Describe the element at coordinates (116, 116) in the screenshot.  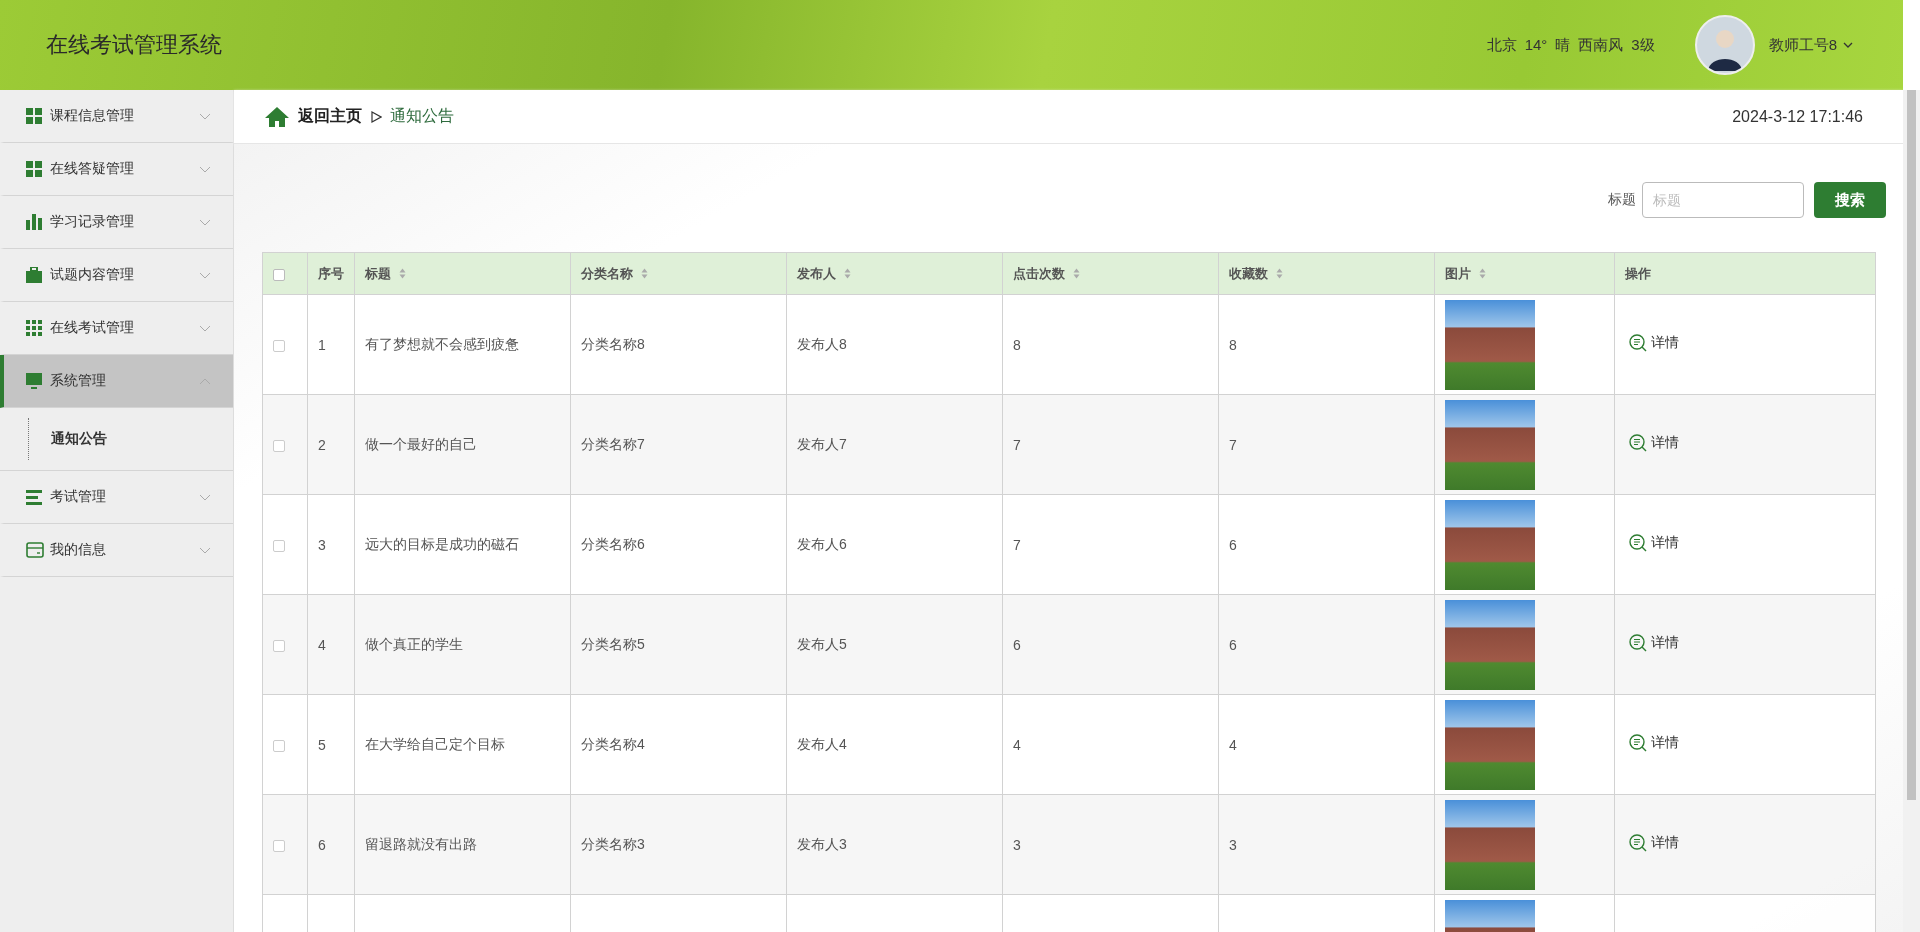
I see `menu-item: 课程信息管理` at that location.